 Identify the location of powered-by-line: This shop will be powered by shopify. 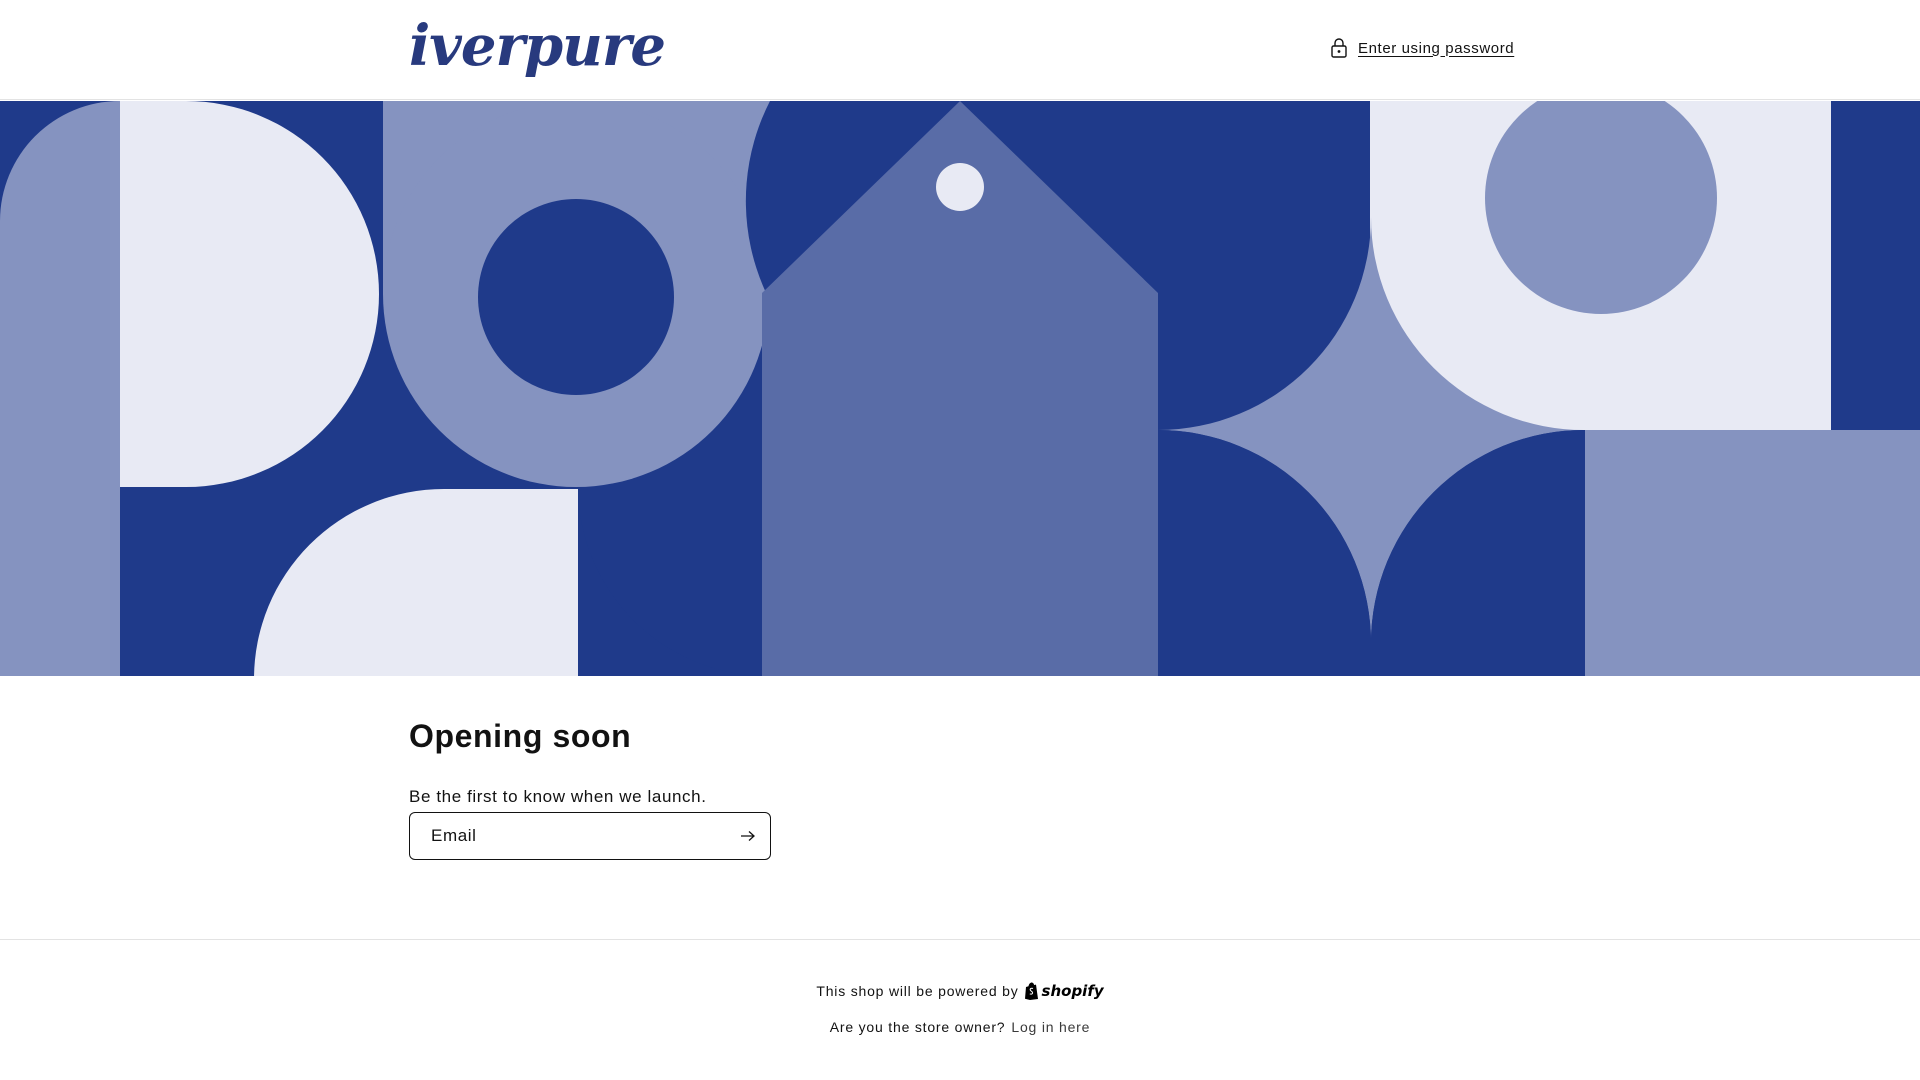
(960, 991).